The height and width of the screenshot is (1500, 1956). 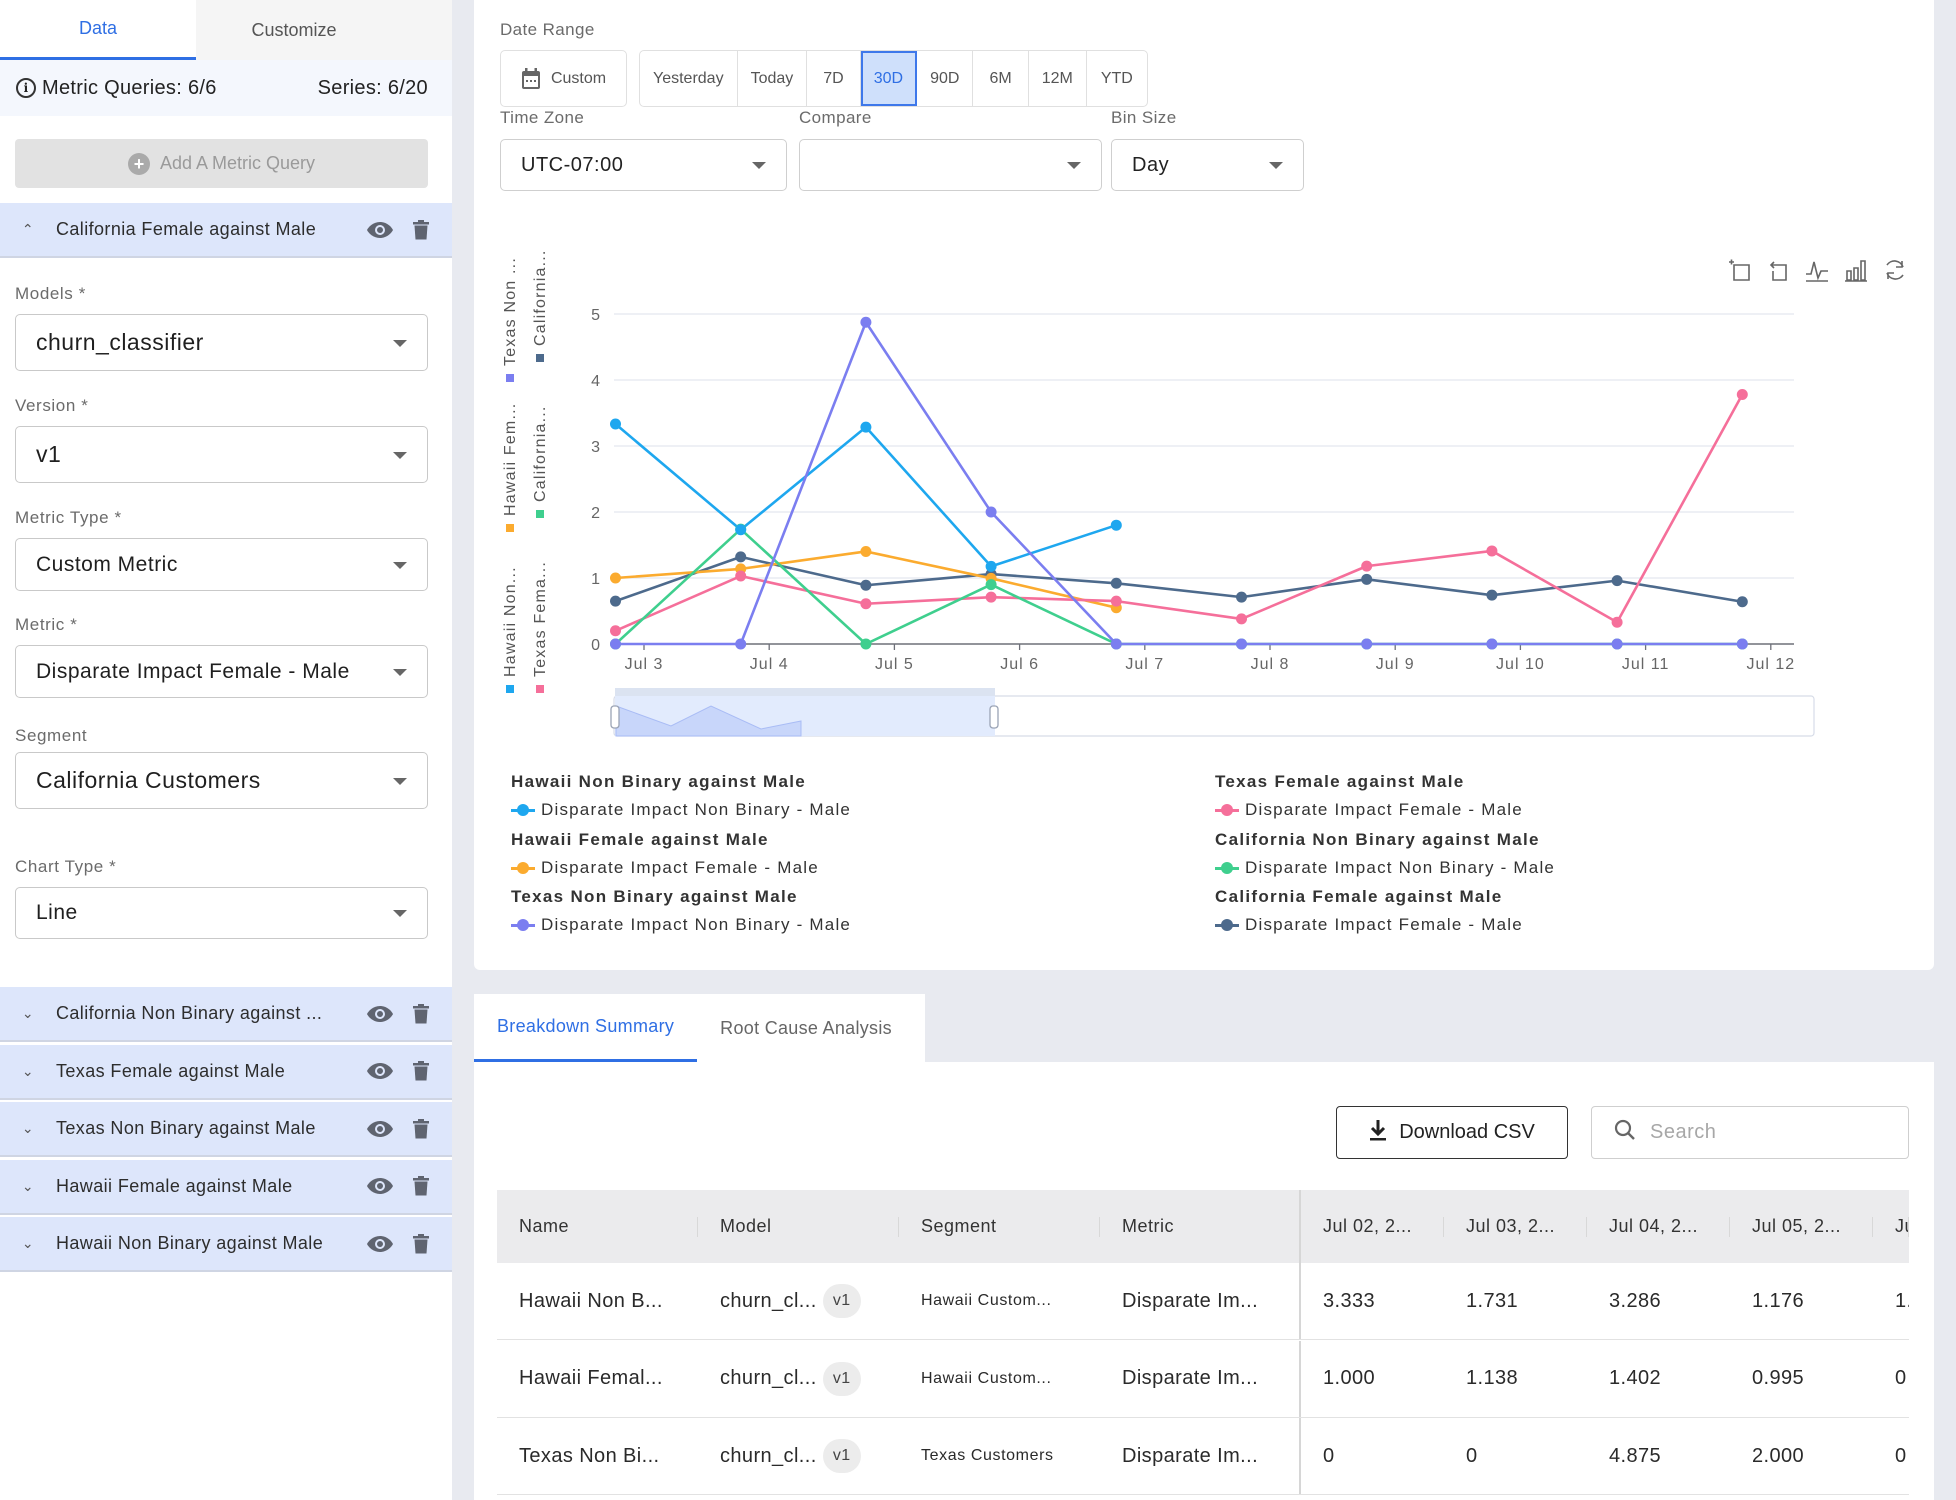 What do you see at coordinates (999, 1226) in the screenshot?
I see `column-header: Segment` at bounding box center [999, 1226].